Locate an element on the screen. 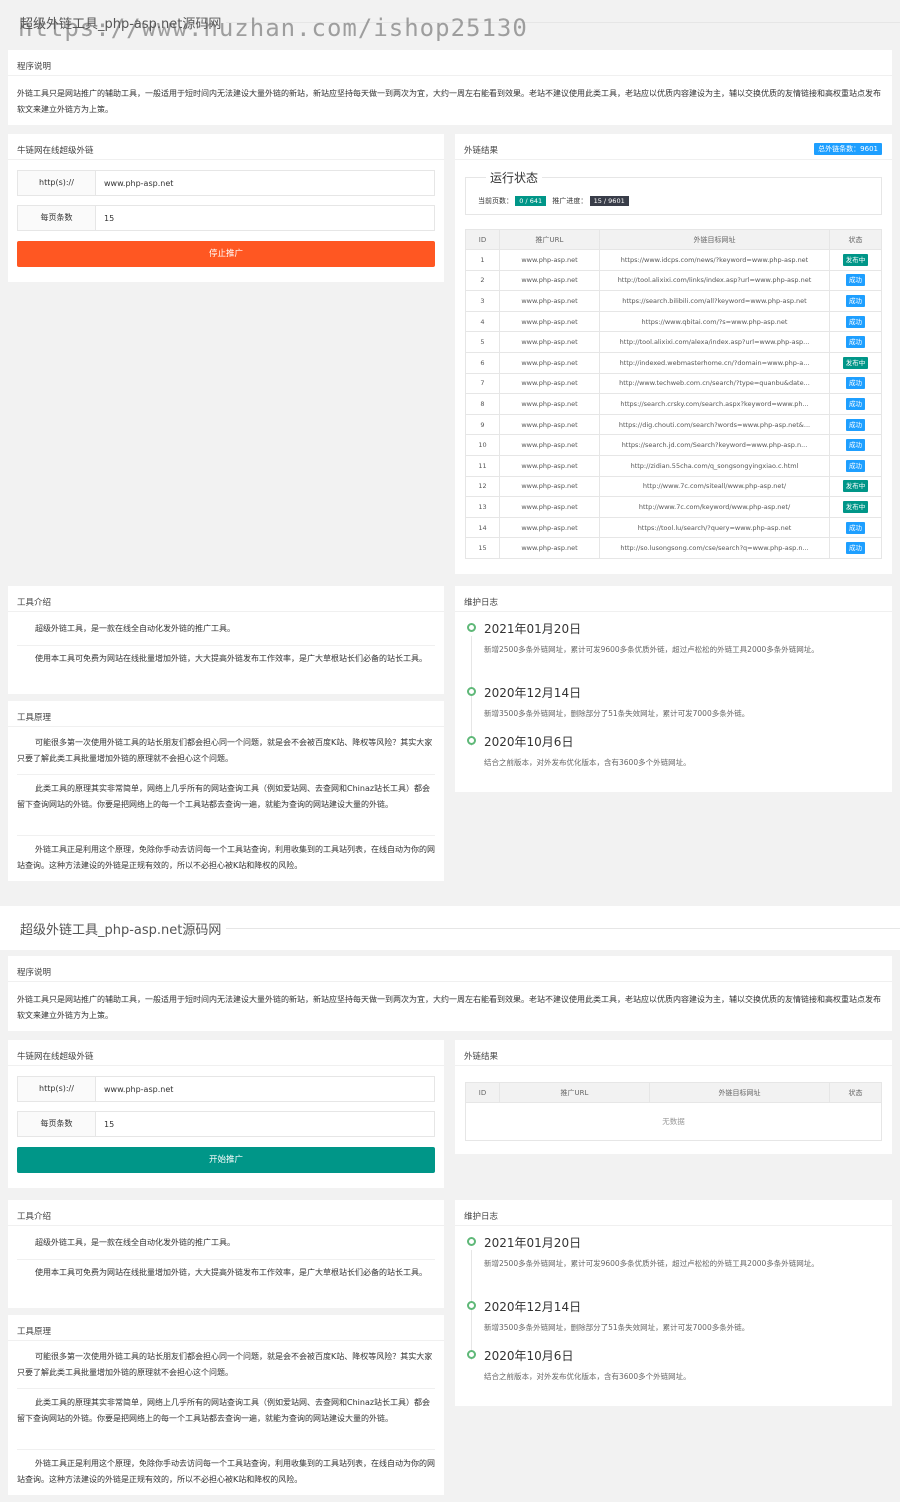  cell-id: 11 is located at coordinates (482, 465).